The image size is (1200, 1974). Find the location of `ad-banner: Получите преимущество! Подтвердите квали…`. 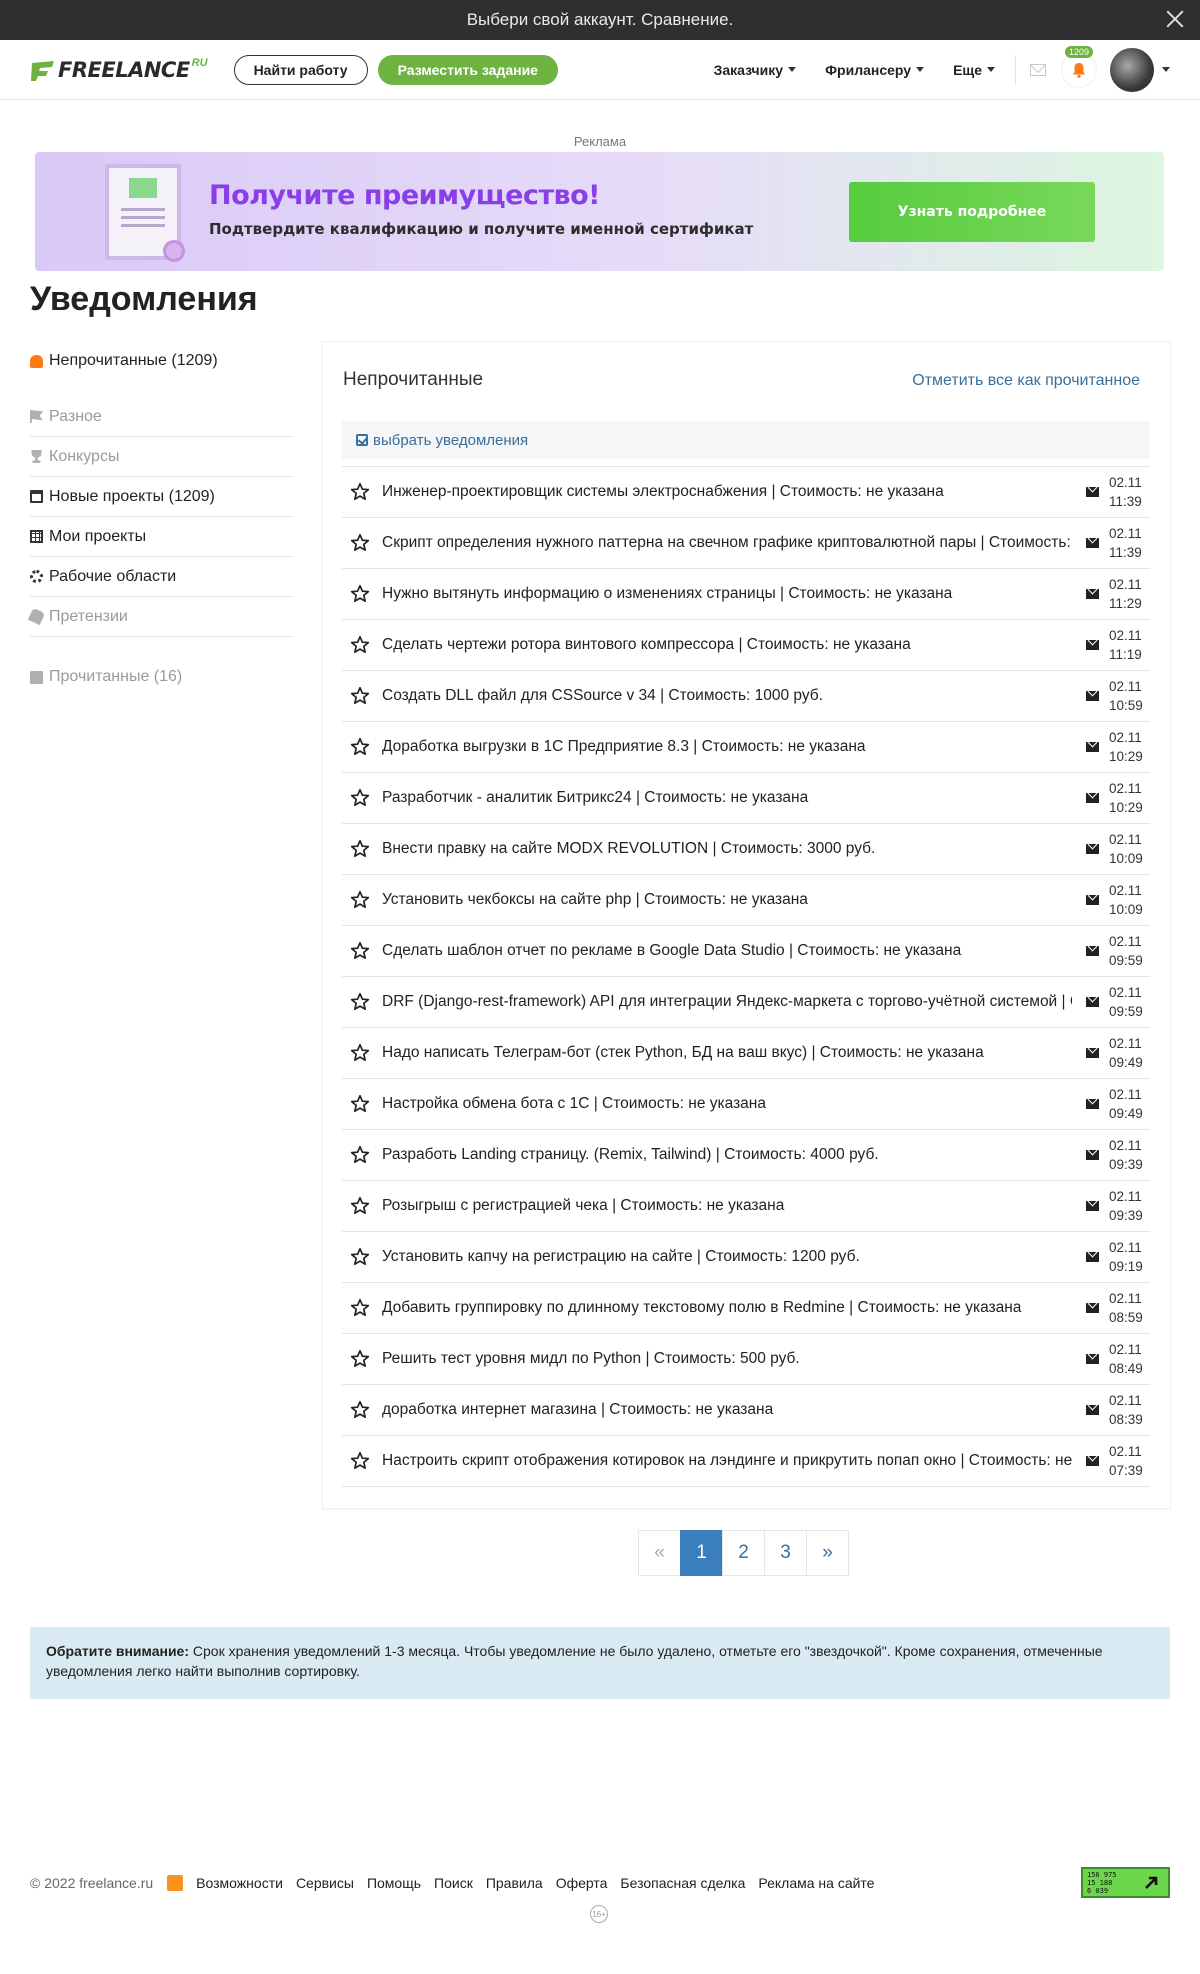

ad-banner: Получите преимущество! Подтвердите квали… is located at coordinates (599, 211).